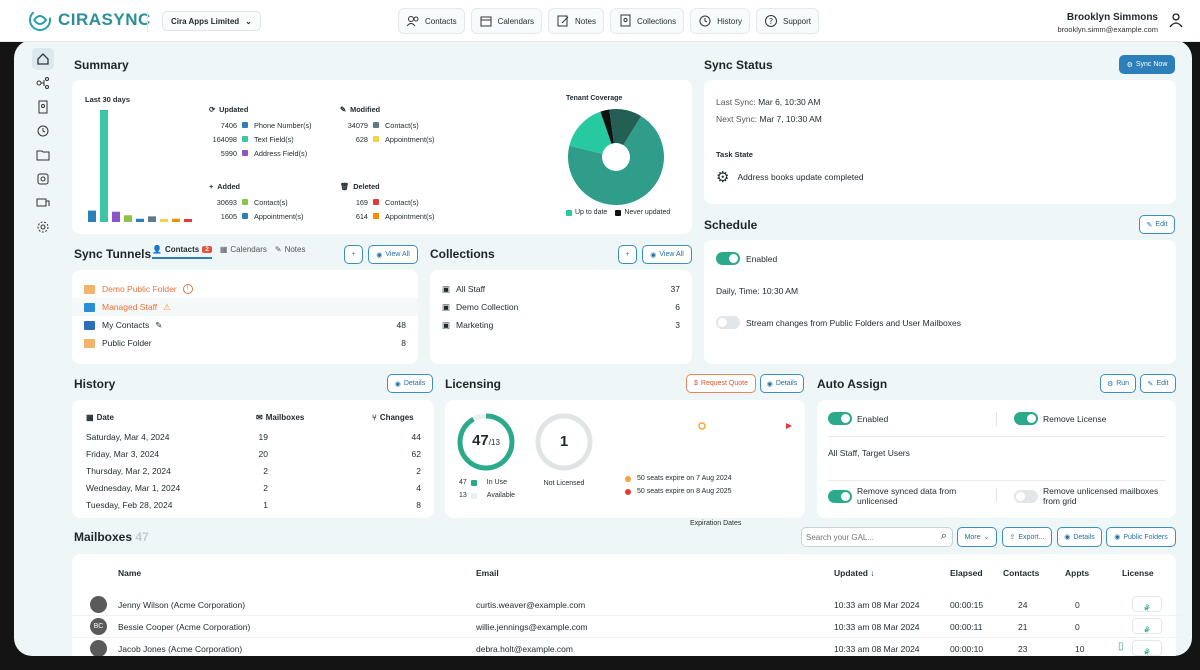  What do you see at coordinates (157, 249) in the screenshot?
I see `contacts-icon: 👤` at bounding box center [157, 249].